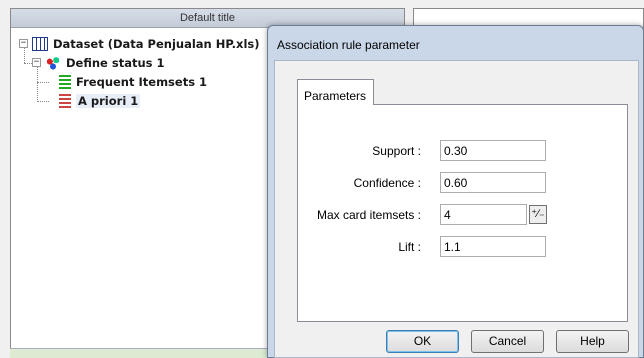  Describe the element at coordinates (115, 62) in the screenshot. I see `tree-node-label: Define status 1` at that location.